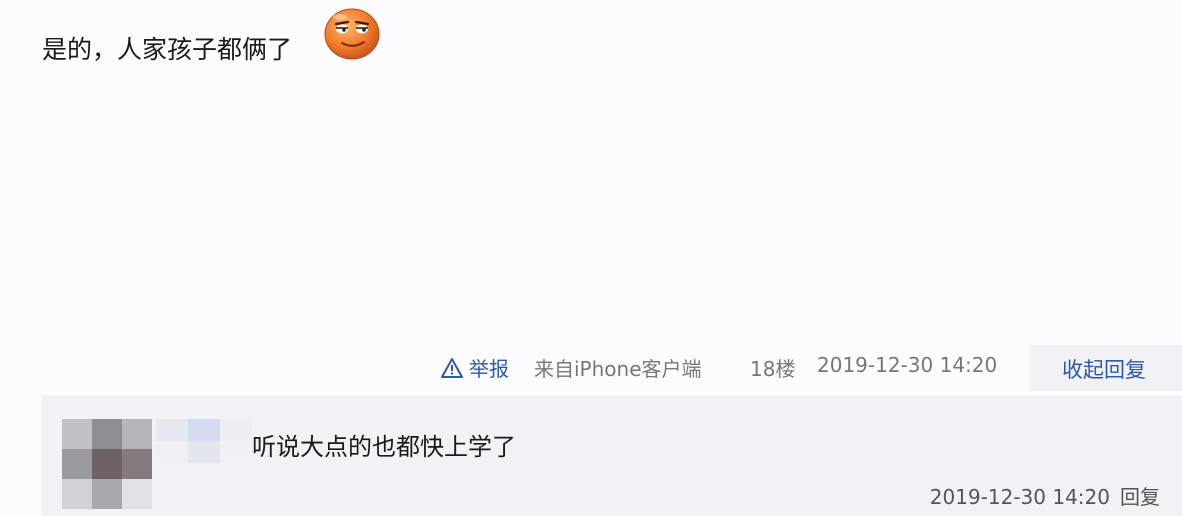 The height and width of the screenshot is (516, 1182). I want to click on post-text: 是的，人家孩子都俩了, so click(167, 49).